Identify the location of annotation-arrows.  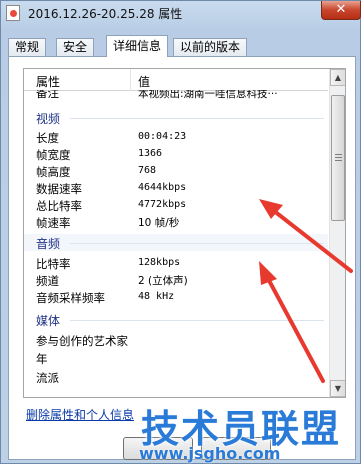
(306, 291).